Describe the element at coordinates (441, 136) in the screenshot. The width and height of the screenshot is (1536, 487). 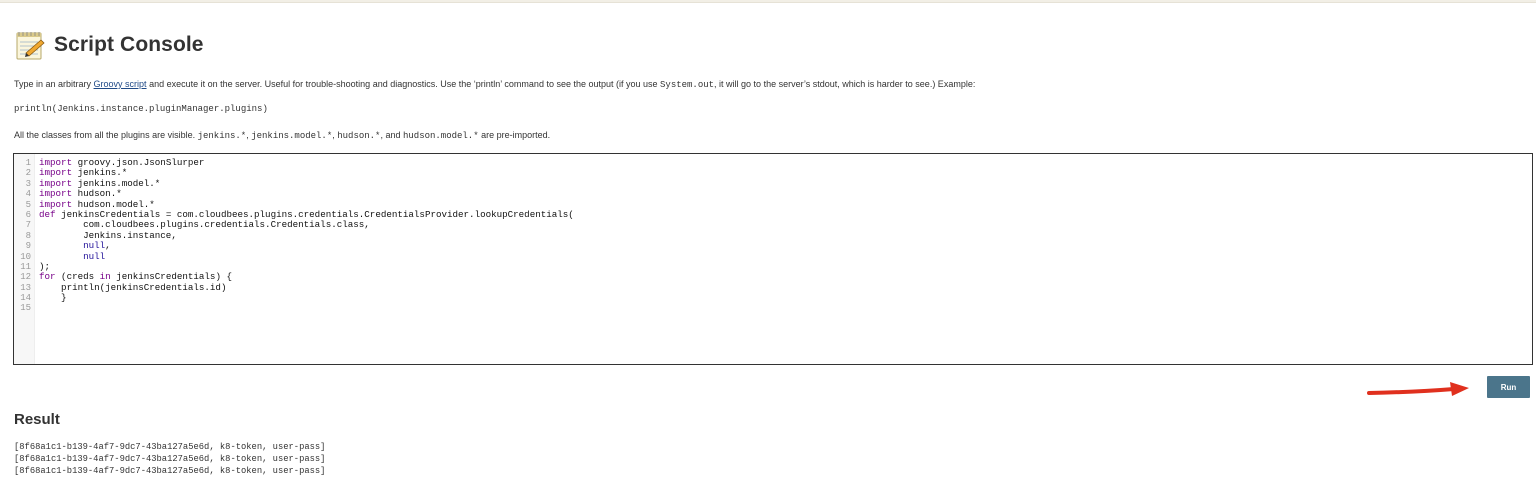
I see `import-hudson-model: hudson.model.*` at that location.